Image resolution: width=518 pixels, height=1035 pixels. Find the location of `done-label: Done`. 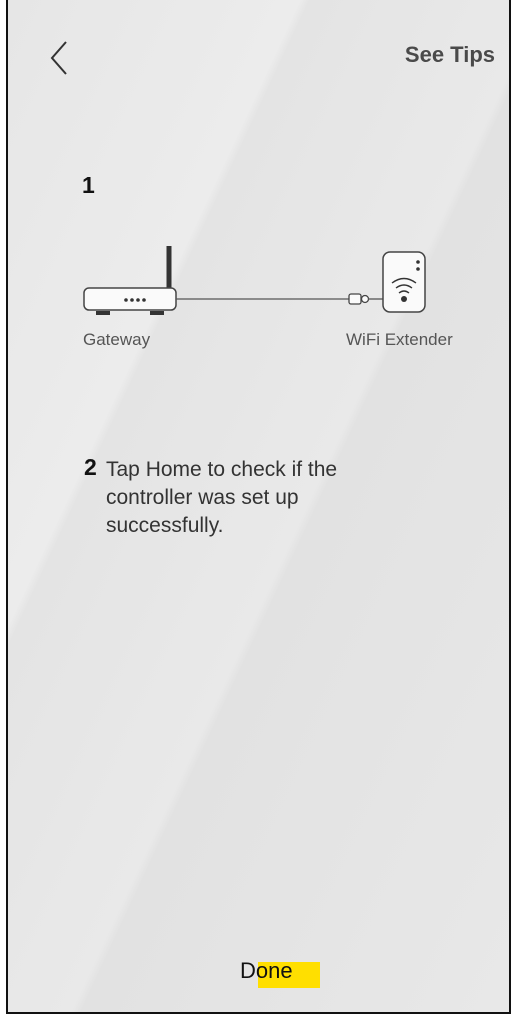

done-label: Done is located at coordinates (266, 970).